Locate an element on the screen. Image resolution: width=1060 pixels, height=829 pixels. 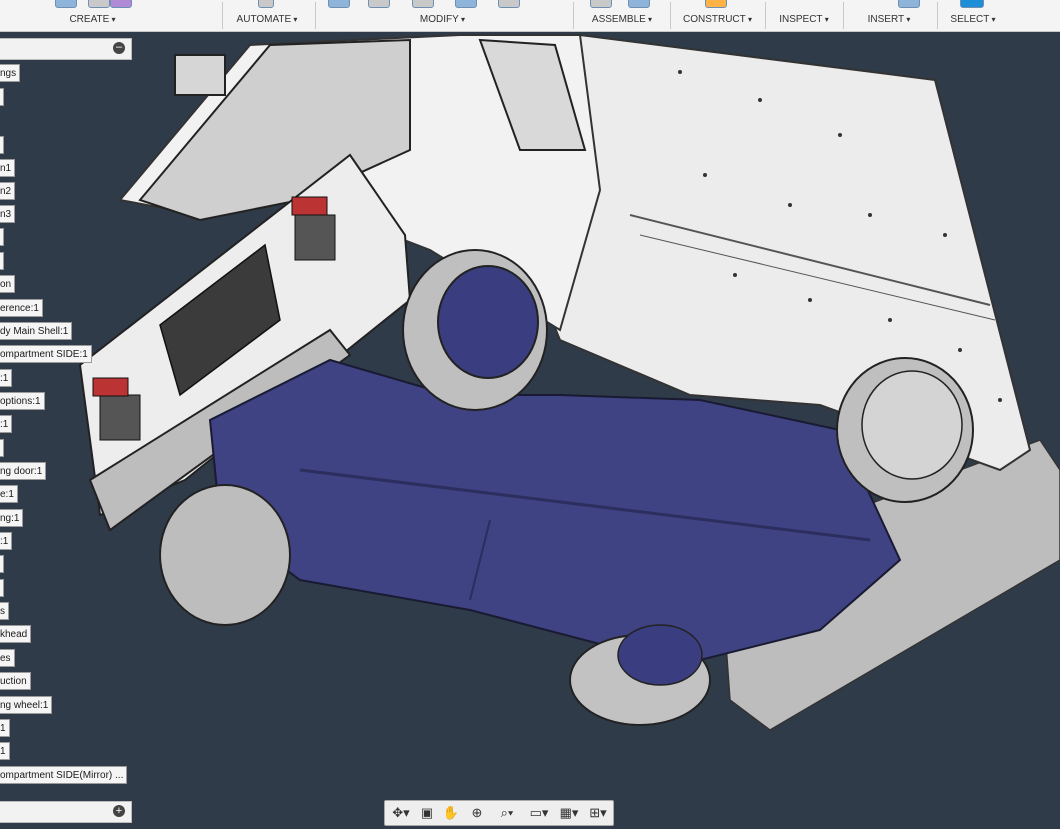
look-at-icon: ▣ is located at coordinates (427, 813).